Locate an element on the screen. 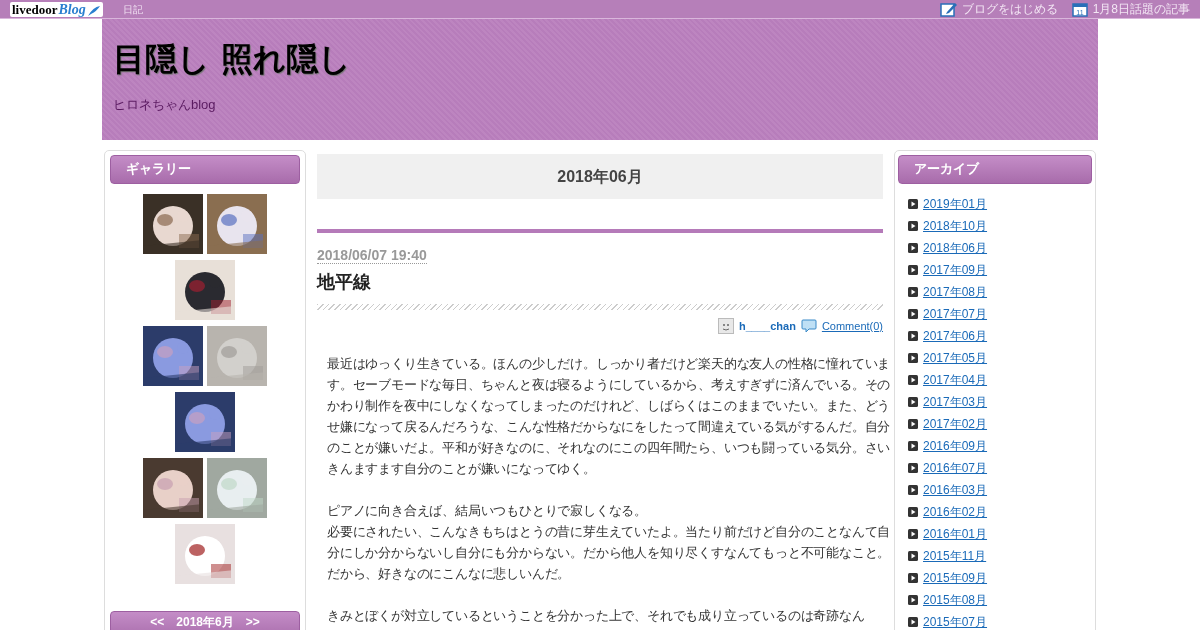 Image resolution: width=1200 pixels, height=630 pixels. next-month-link: >> is located at coordinates (252, 622).